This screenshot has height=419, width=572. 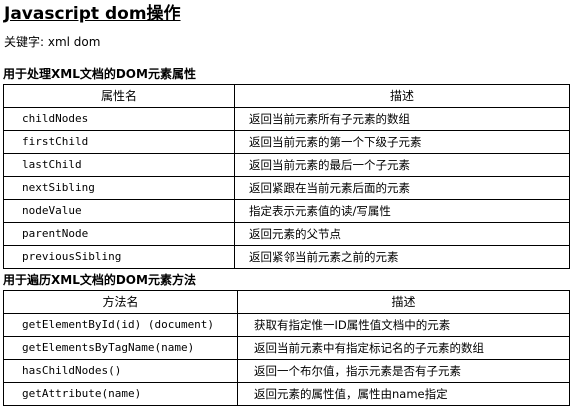 I want to click on property-name: nodeValue, so click(x=119, y=211).